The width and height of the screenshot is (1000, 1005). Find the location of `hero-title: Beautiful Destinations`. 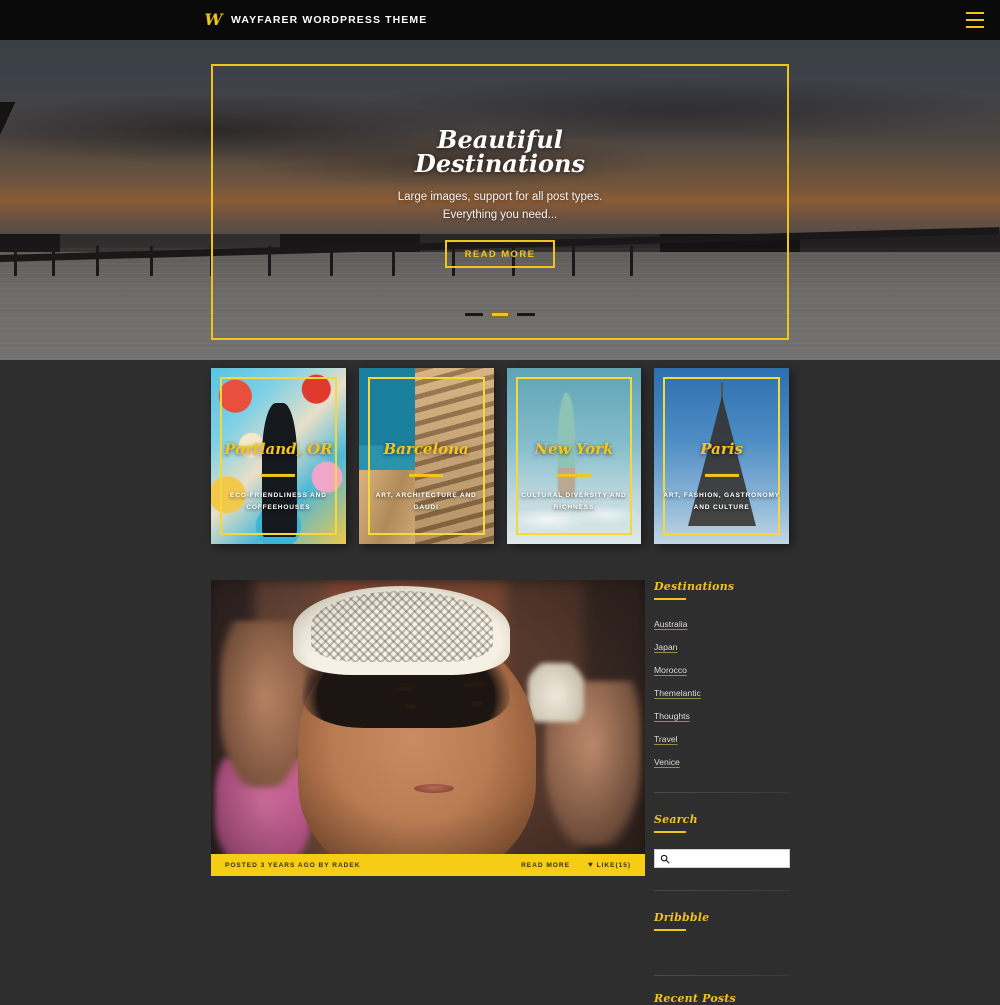

hero-title: Beautiful Destinations is located at coordinates (500, 152).